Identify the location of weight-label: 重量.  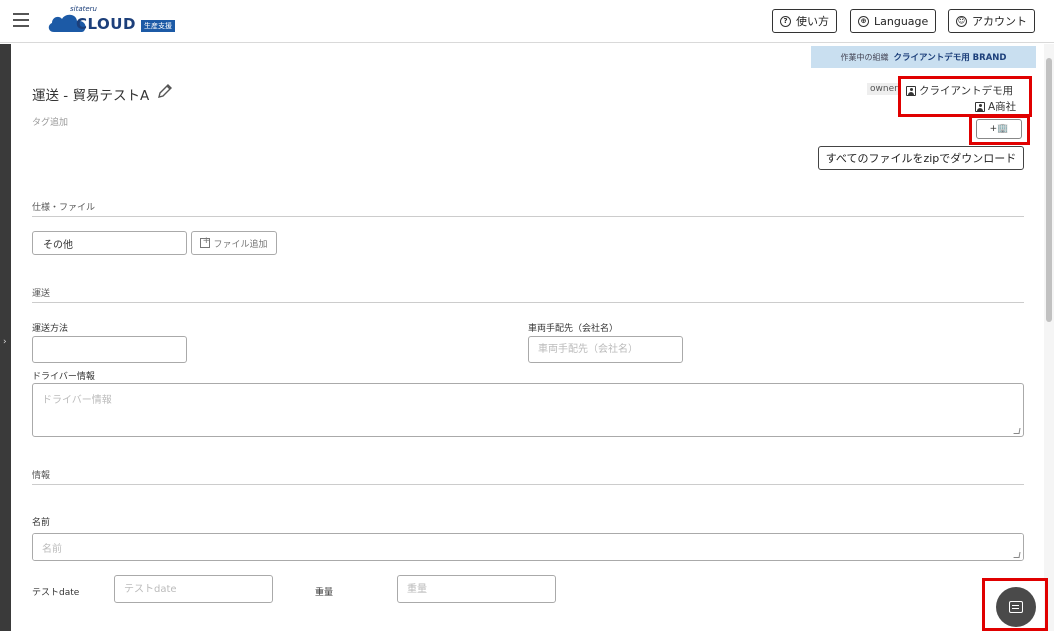
(324, 593).